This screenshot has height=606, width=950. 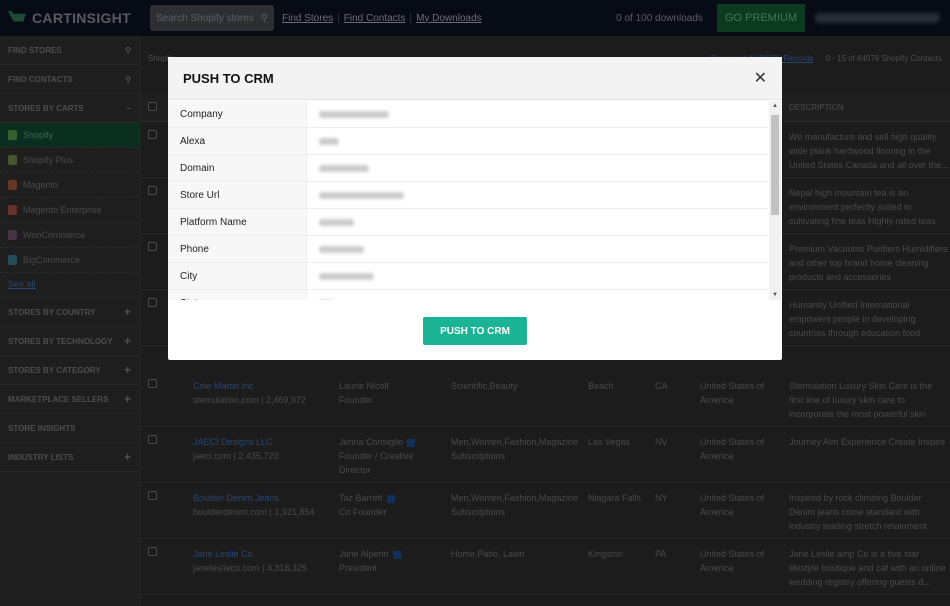 What do you see at coordinates (307, 18) in the screenshot?
I see `find-stores-link: Find Stores` at bounding box center [307, 18].